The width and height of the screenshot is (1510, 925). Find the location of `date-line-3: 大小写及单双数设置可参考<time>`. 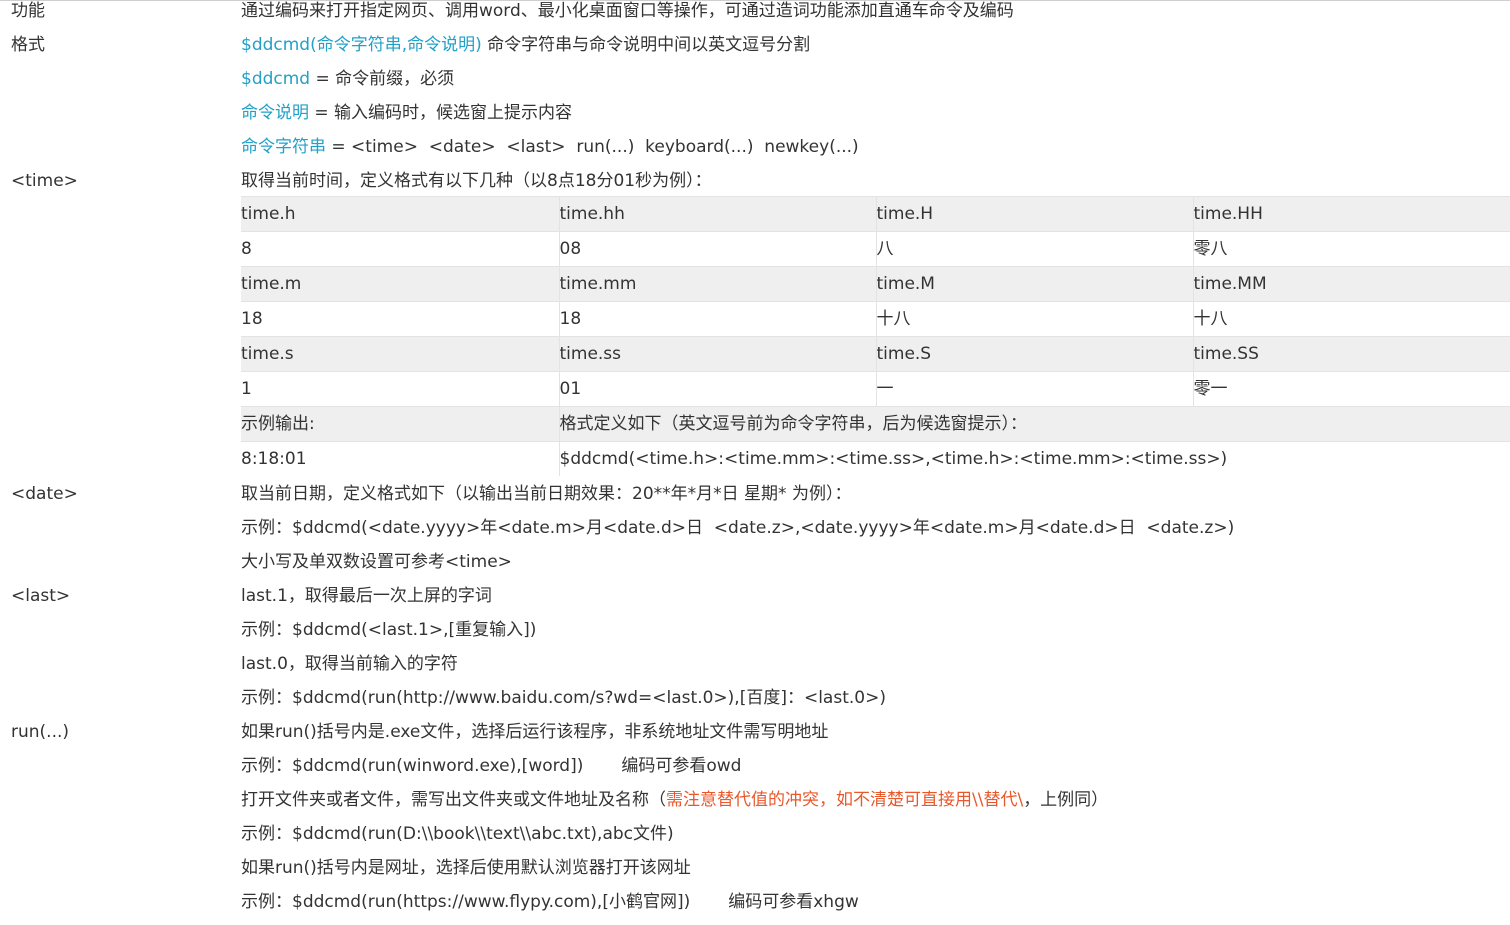

date-line-3: 大小写及单双数设置可参考<time> is located at coordinates (376, 562).